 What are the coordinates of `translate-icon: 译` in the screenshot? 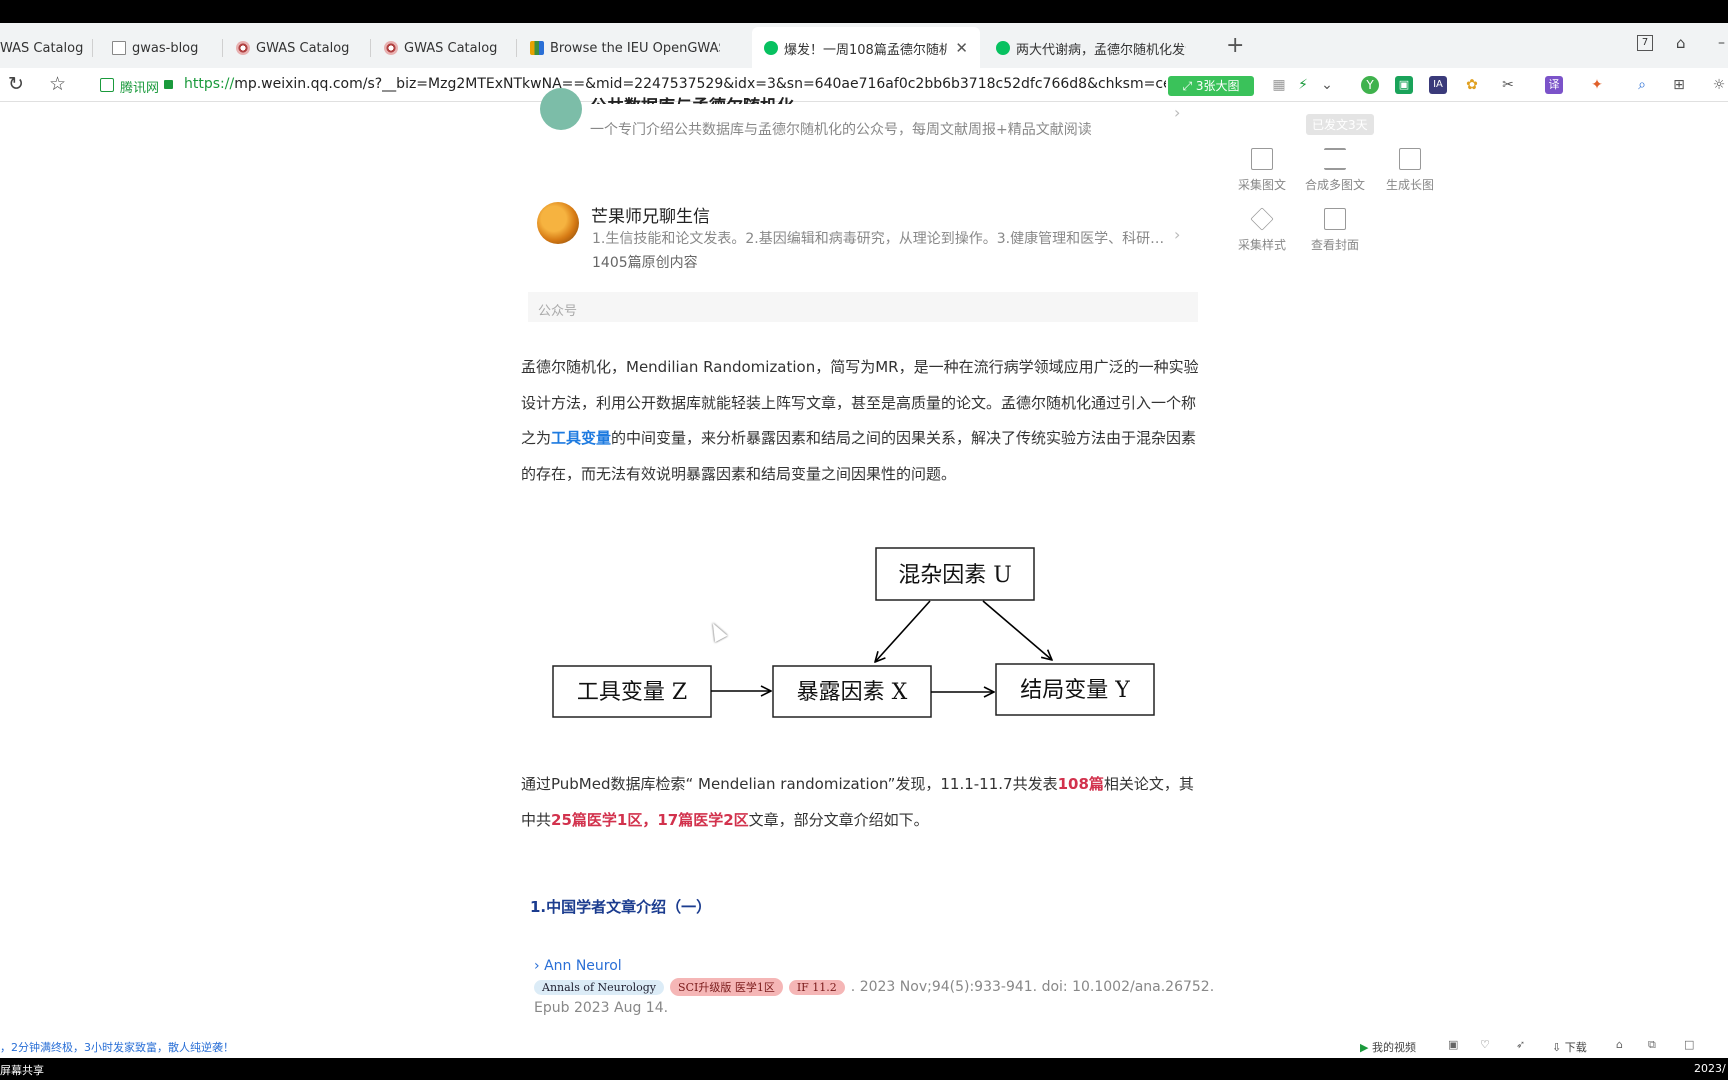 It's located at (1554, 85).